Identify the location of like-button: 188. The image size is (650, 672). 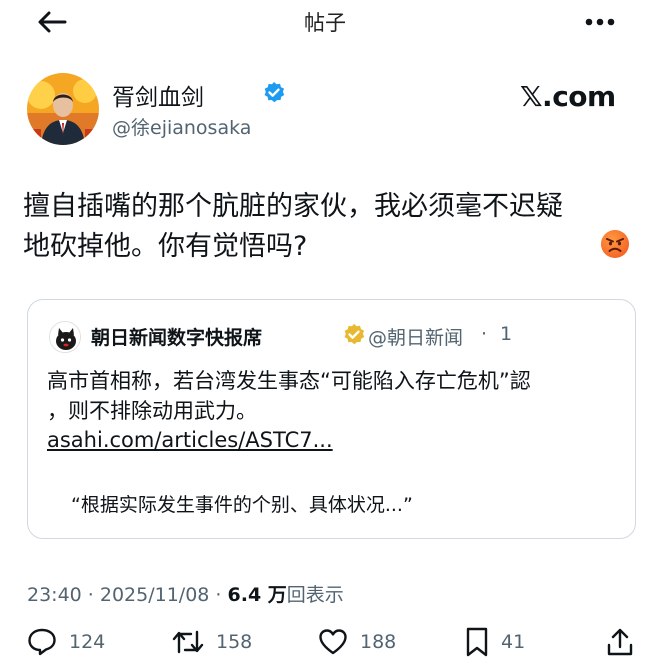
(357, 642).